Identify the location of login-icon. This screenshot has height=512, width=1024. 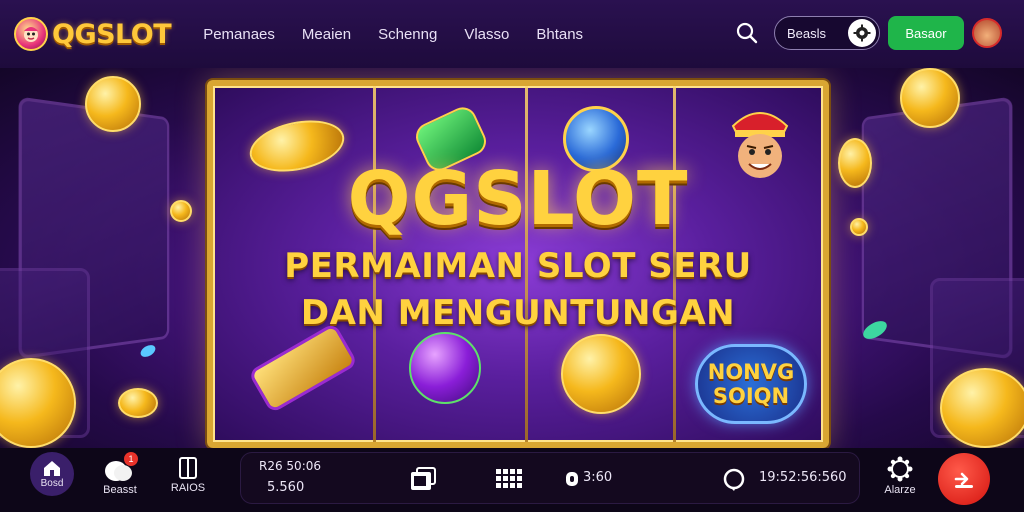
(963, 480).